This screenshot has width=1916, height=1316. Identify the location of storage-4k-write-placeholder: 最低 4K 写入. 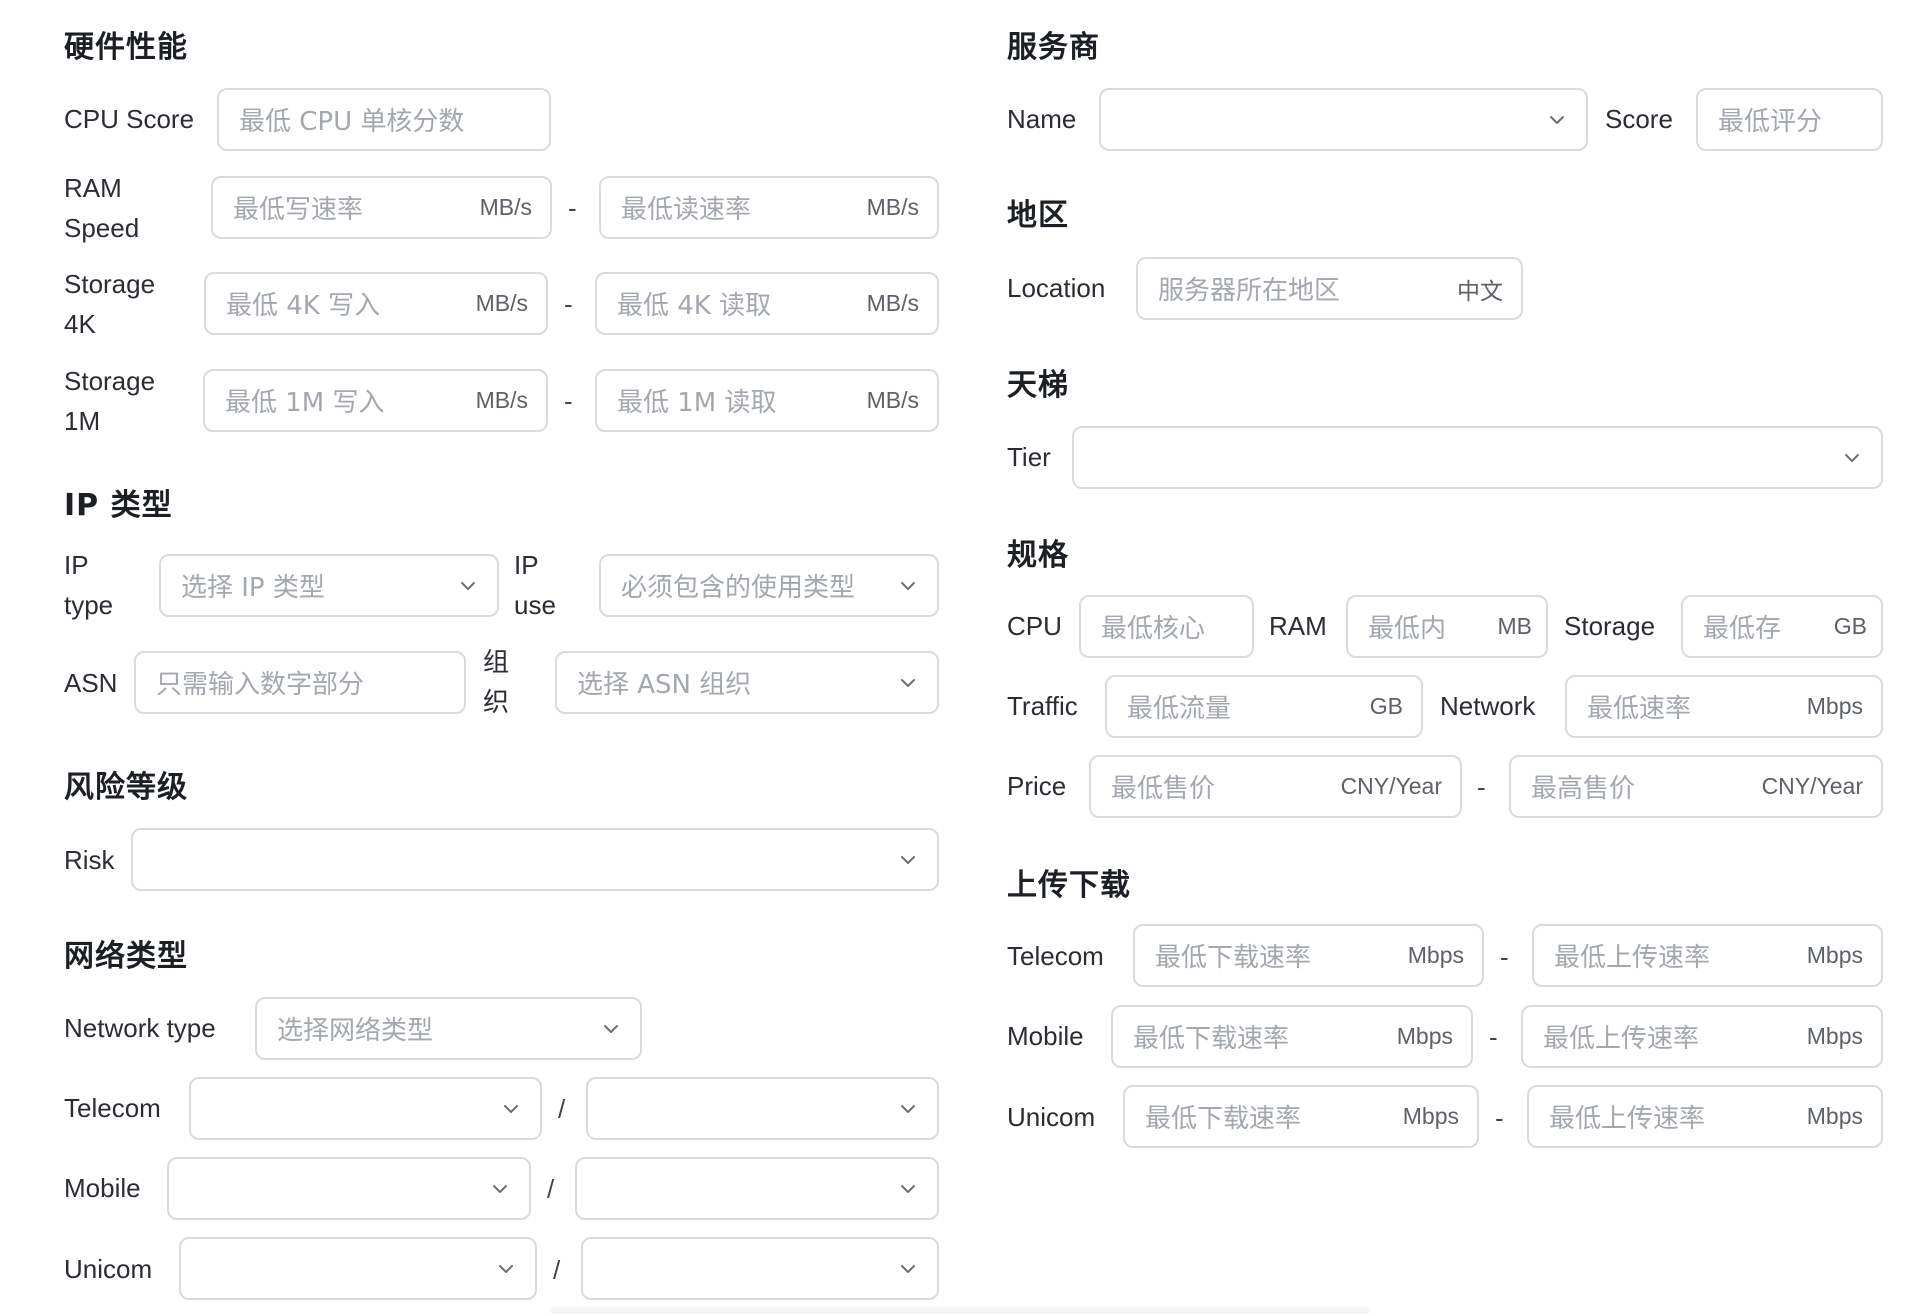
(303, 306).